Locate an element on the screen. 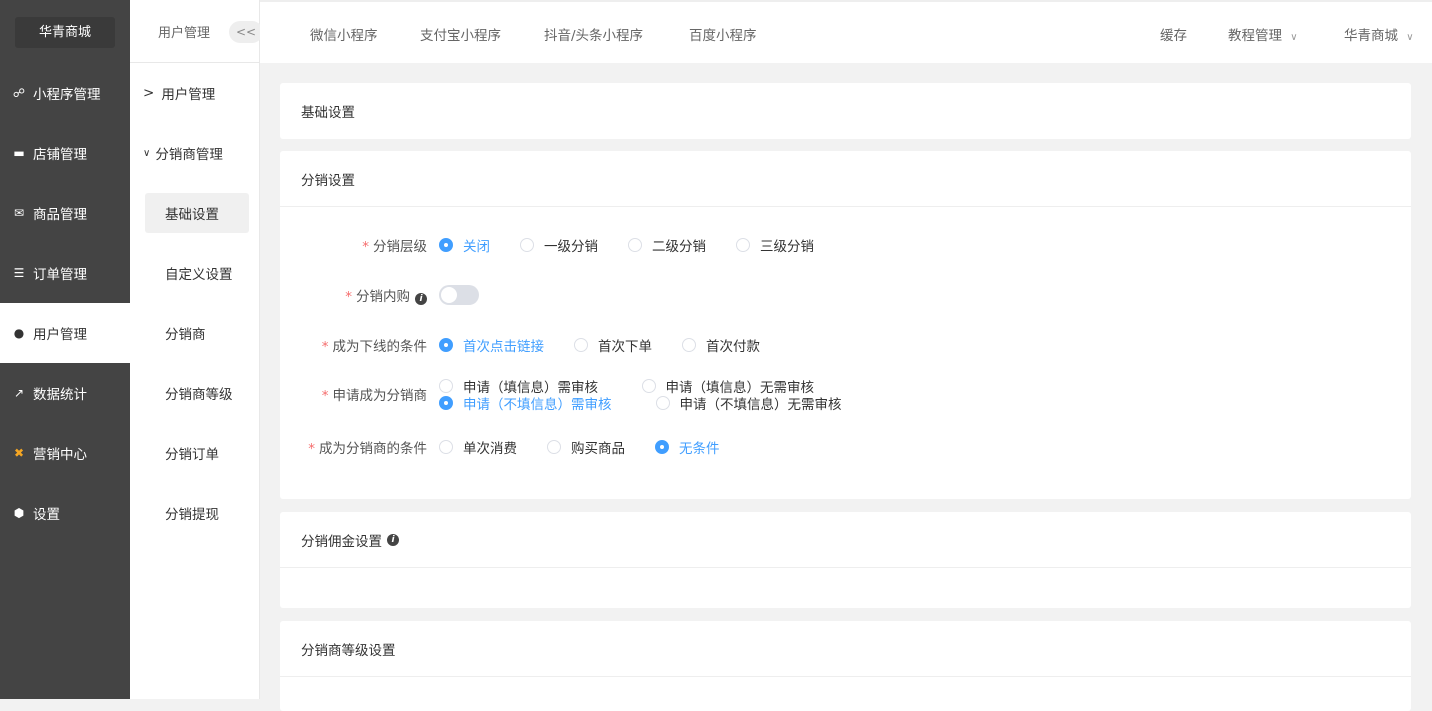  card-title: 分销设置 is located at coordinates (328, 180).